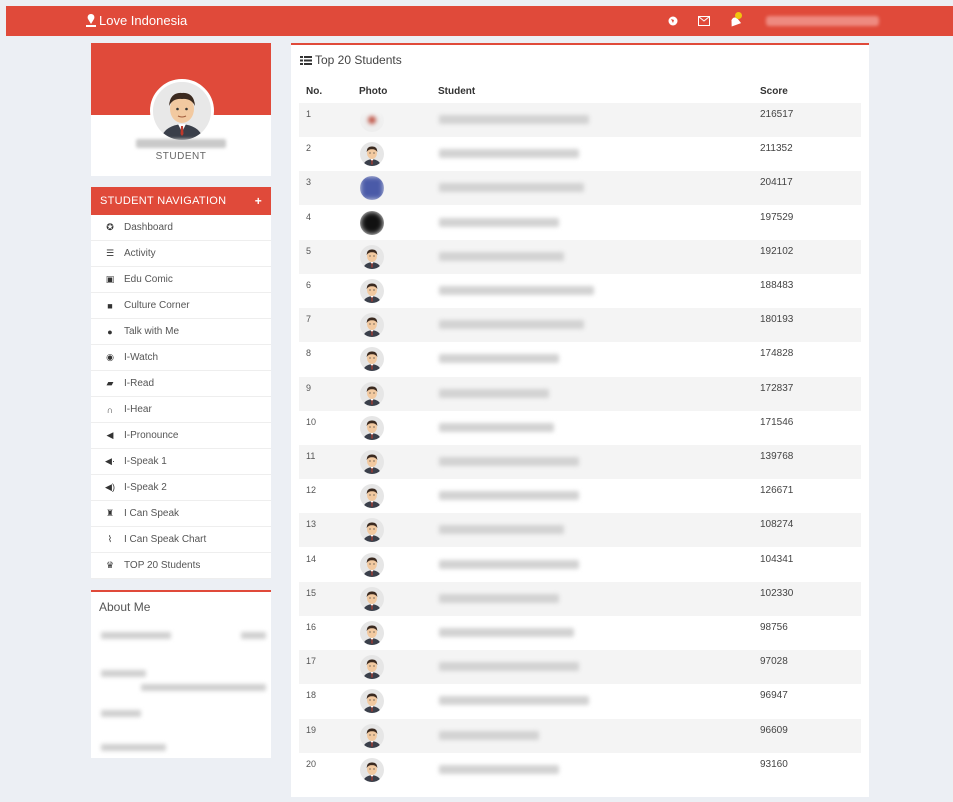 This screenshot has width=953, height=802. Describe the element at coordinates (309, 319) in the screenshot. I see `rank-number: 7` at that location.